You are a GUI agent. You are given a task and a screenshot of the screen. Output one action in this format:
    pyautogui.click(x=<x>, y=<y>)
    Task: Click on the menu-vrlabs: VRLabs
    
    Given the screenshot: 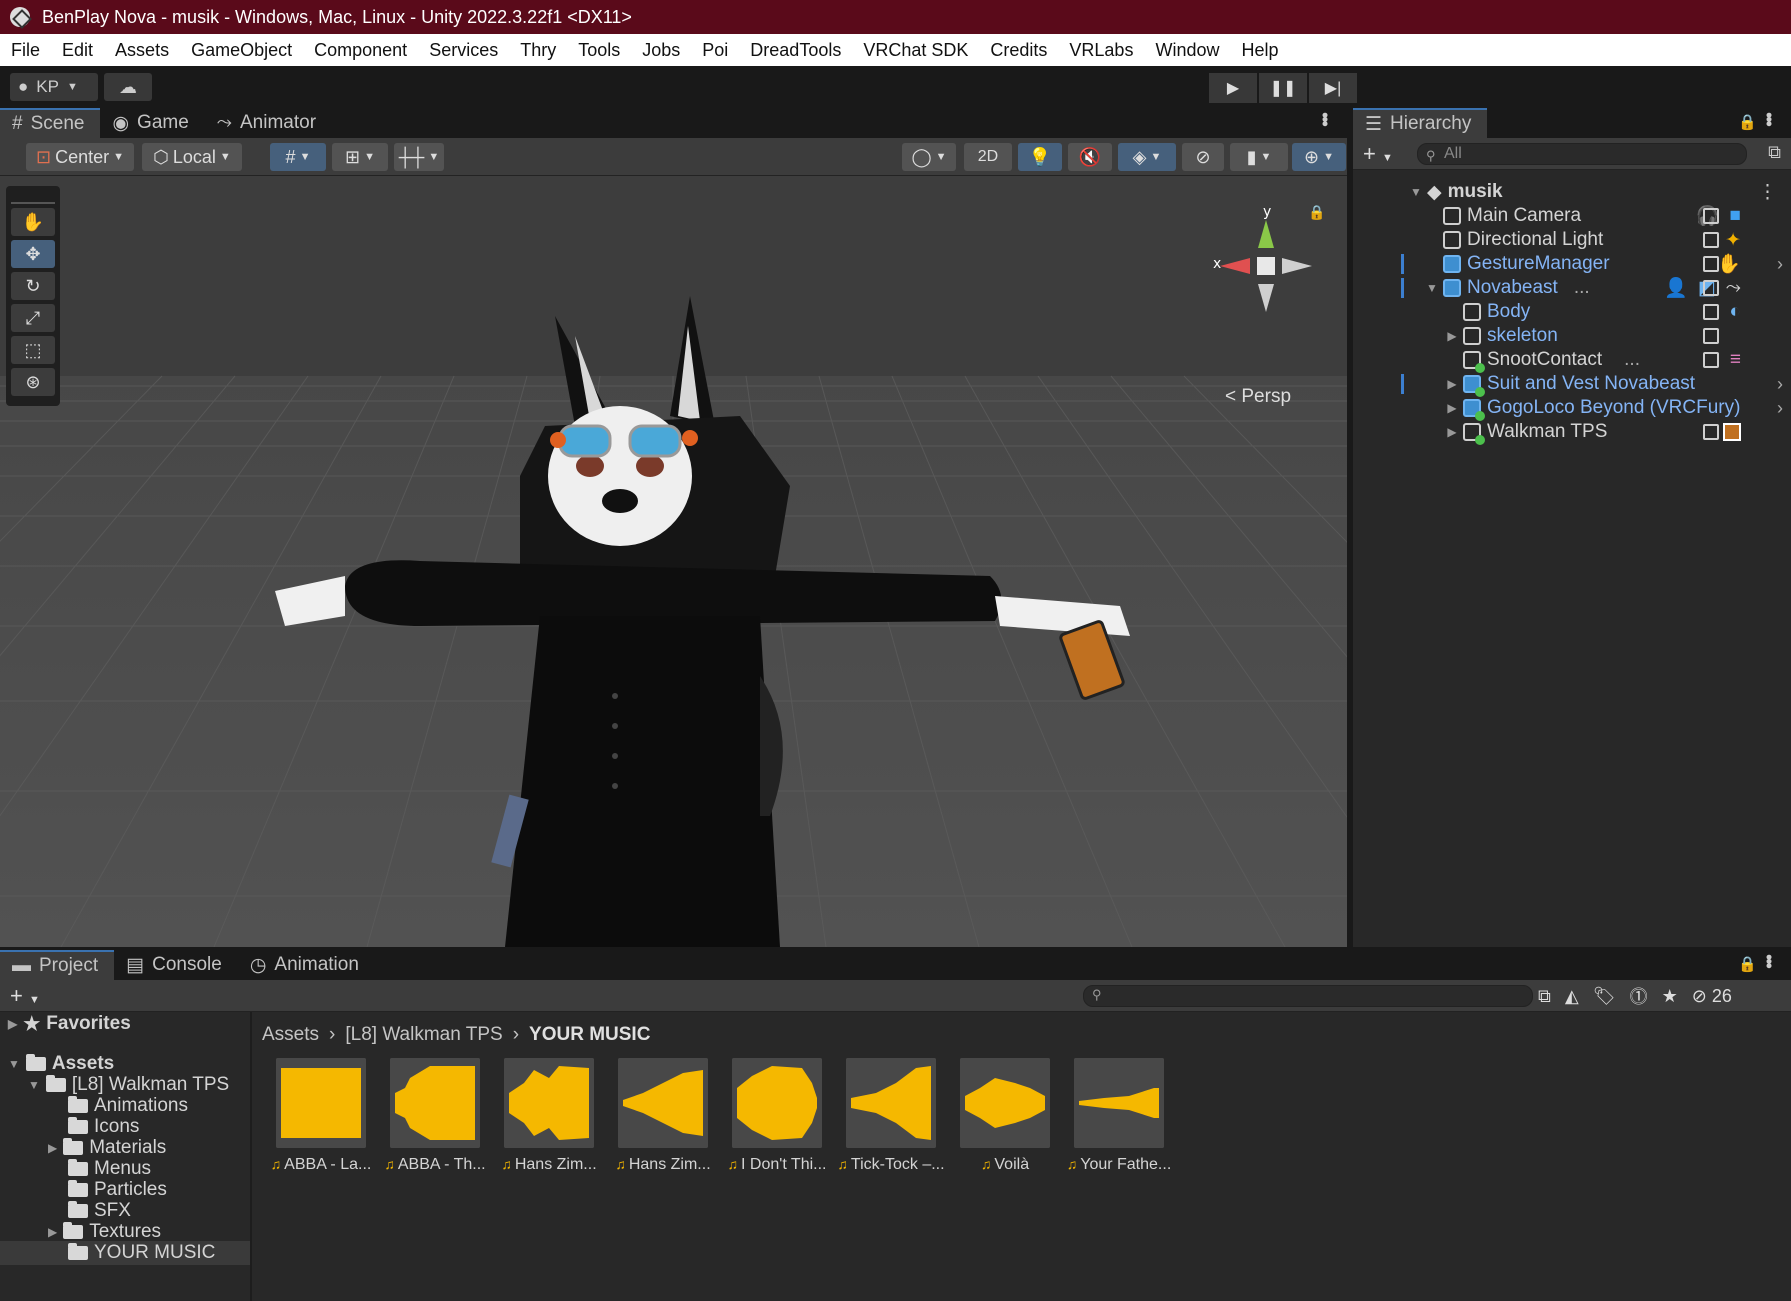 What is the action you would take?
    pyautogui.click(x=1101, y=50)
    